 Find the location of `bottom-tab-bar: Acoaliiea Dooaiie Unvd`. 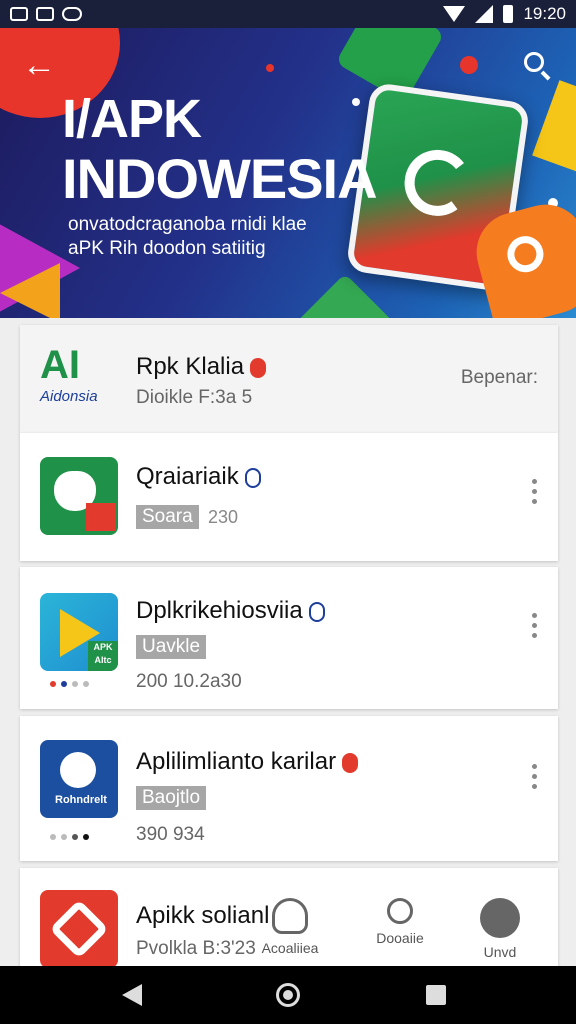

bottom-tab-bar: Acoaliiea Dooaiie Unvd is located at coordinates (400, 928).